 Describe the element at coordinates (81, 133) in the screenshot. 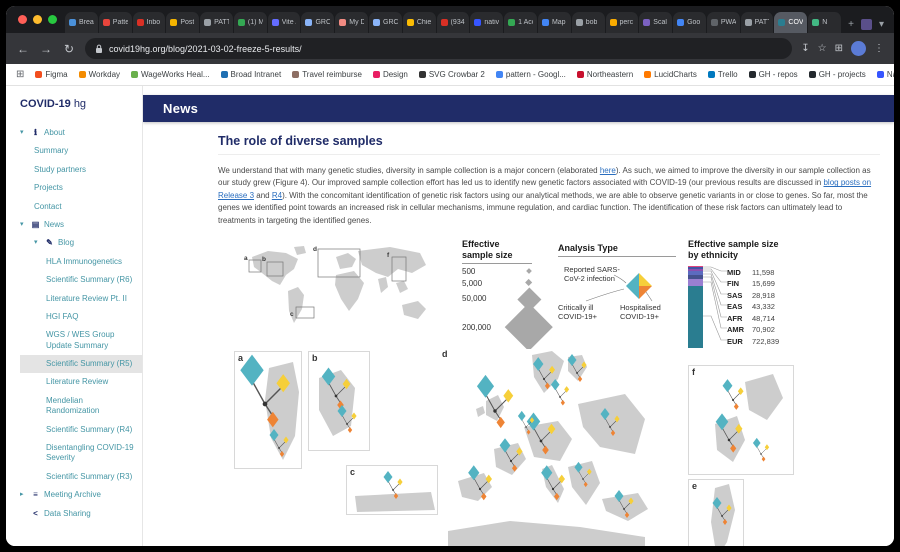

I see `sidebar-item-about: ▾ ℹ About` at that location.